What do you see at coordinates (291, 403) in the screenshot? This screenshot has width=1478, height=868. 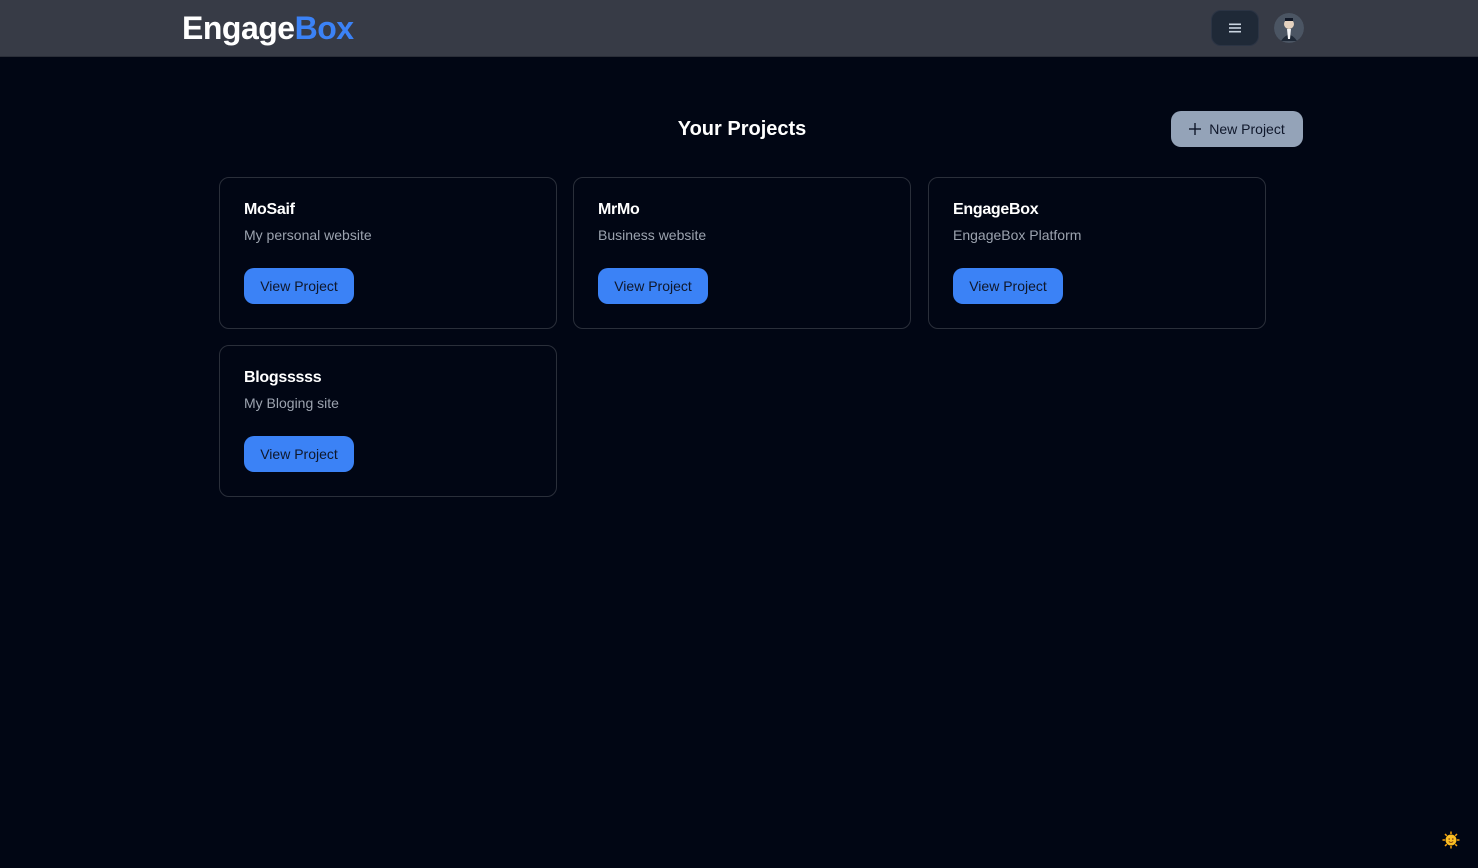 I see `project-description: My Bloging site` at bounding box center [291, 403].